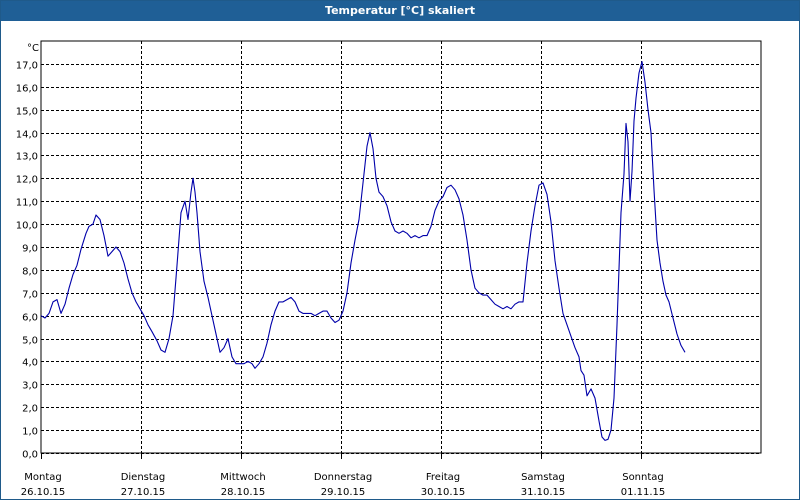 Image resolution: width=800 pixels, height=500 pixels. I want to click on x-tick-date-label: 26.10.15, so click(43, 492).